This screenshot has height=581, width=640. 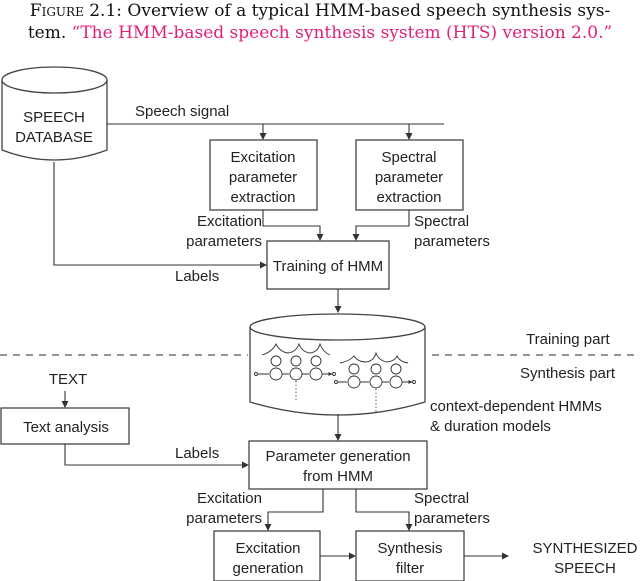 I want to click on spectral-params-label-2: parameters, so click(x=452, y=241).